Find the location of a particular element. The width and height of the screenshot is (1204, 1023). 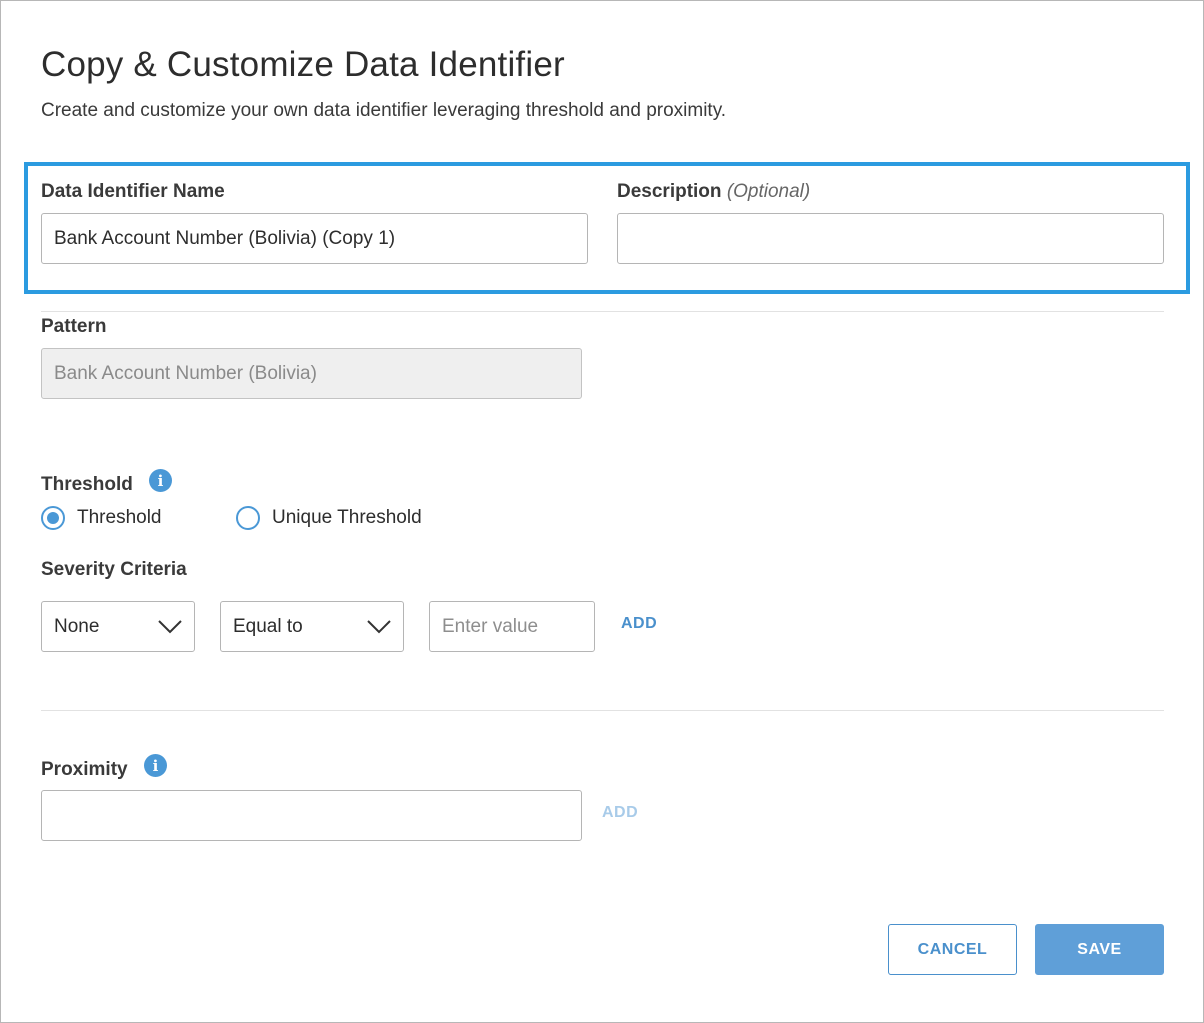

proximity-input is located at coordinates (311, 815).